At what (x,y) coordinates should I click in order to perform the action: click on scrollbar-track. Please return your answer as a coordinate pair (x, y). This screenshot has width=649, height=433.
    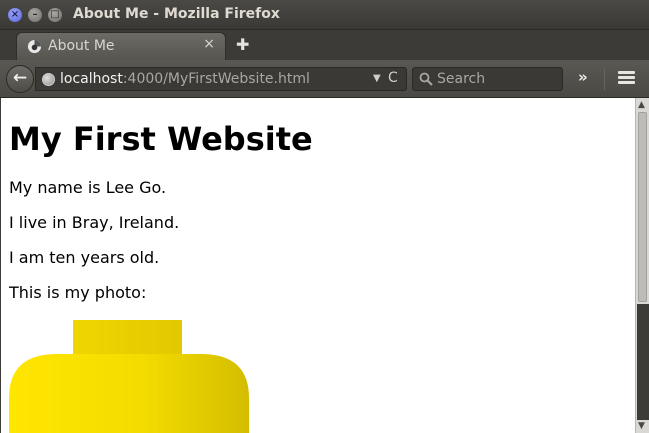
    Looking at the image, I should click on (643, 362).